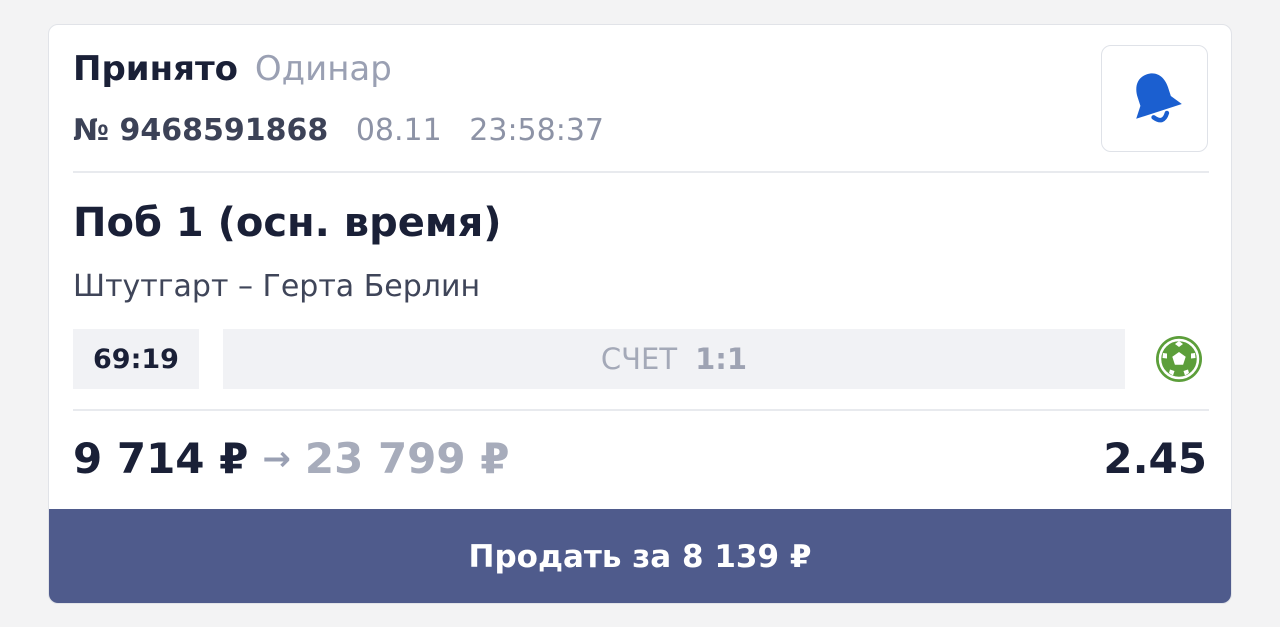 This screenshot has width=1280, height=627. I want to click on bet-market: Поб 1 (осн. время), so click(287, 223).